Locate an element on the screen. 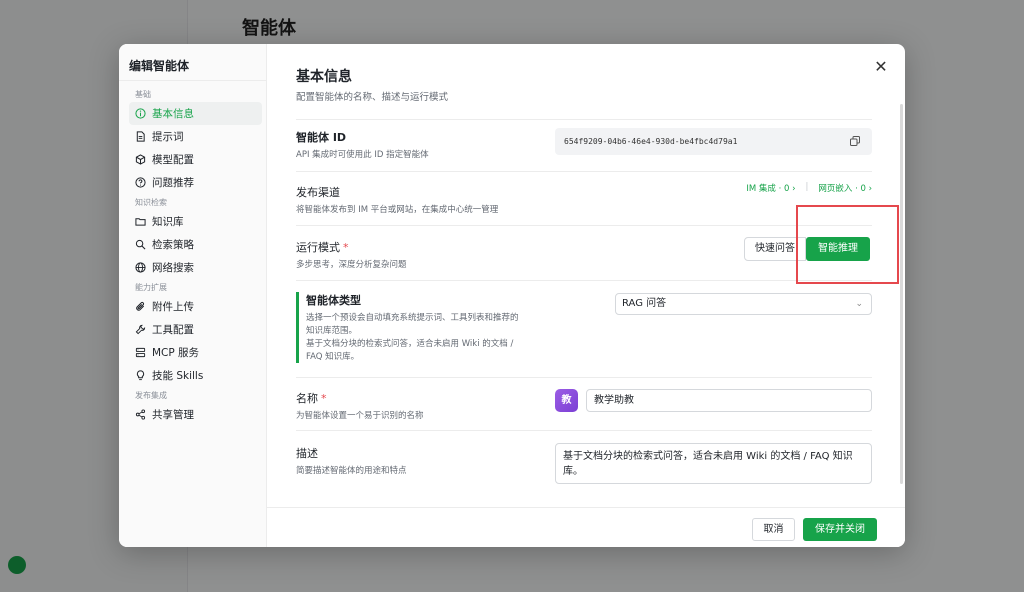  sidebar-item-info: 基本信息 is located at coordinates (195, 113).